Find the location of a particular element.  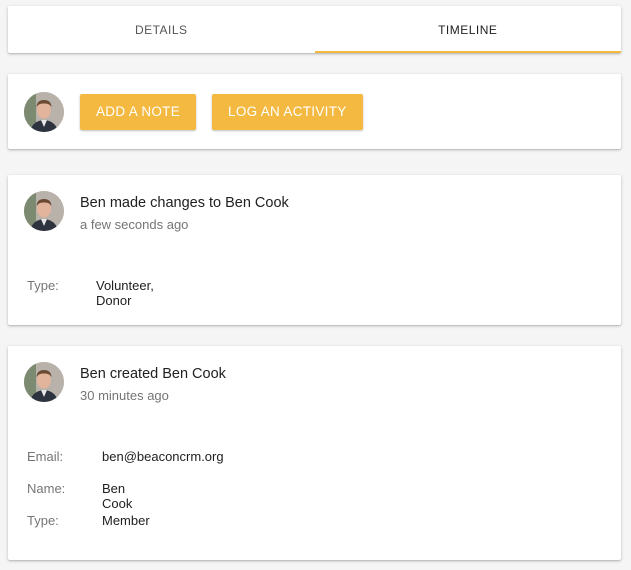

field-row-email: Email: ben@beaconcrm.org is located at coordinates (125, 456).